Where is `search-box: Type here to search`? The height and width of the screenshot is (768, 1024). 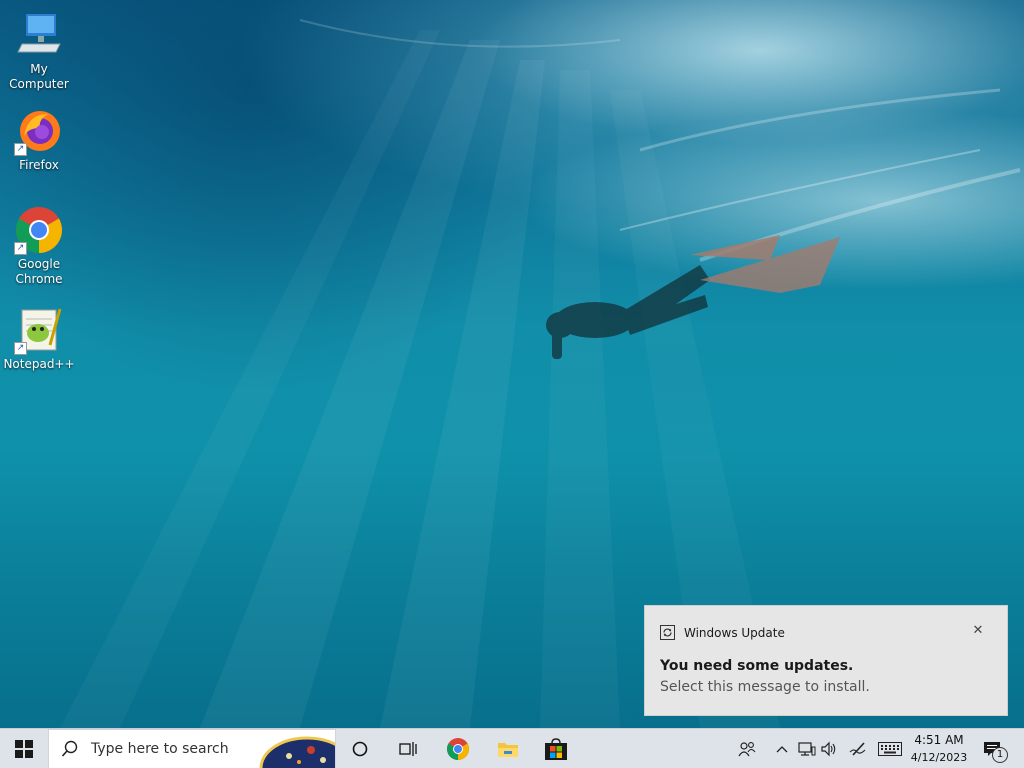
search-box: Type here to search is located at coordinates (192, 748).